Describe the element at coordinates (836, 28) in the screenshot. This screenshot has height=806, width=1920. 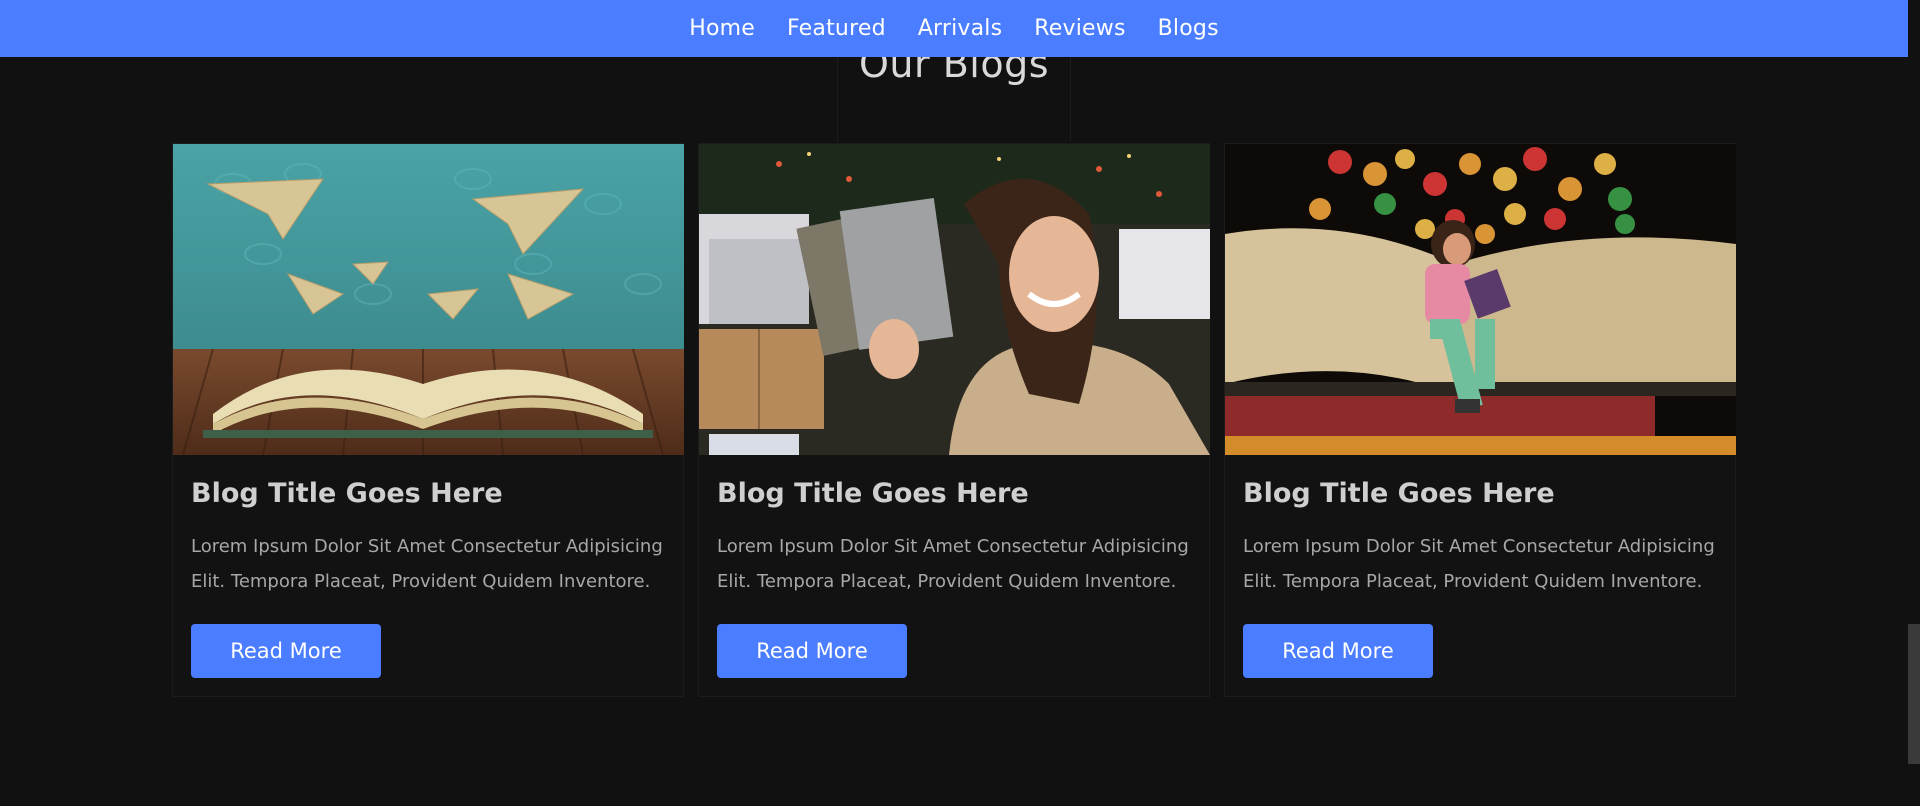
I see `nav-link-featured: Featured` at that location.